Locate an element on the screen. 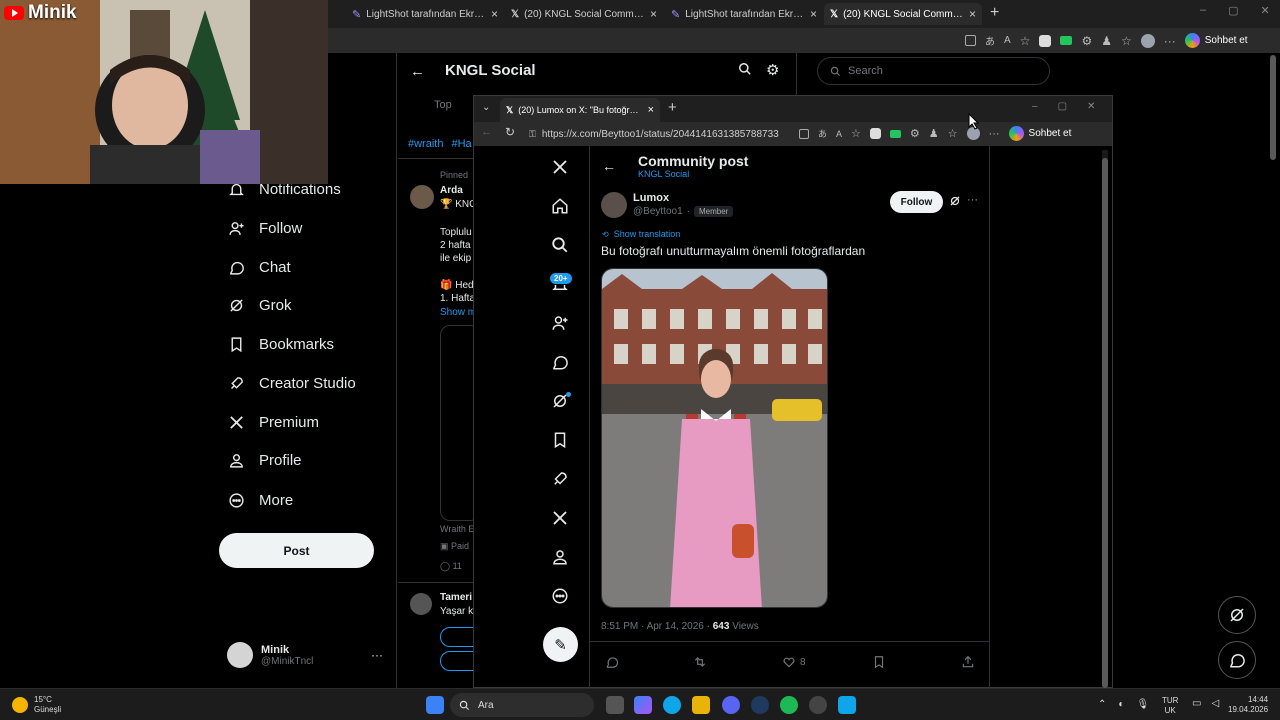 This screenshot has height=720, width=1280. steam-icon is located at coordinates (760, 705).